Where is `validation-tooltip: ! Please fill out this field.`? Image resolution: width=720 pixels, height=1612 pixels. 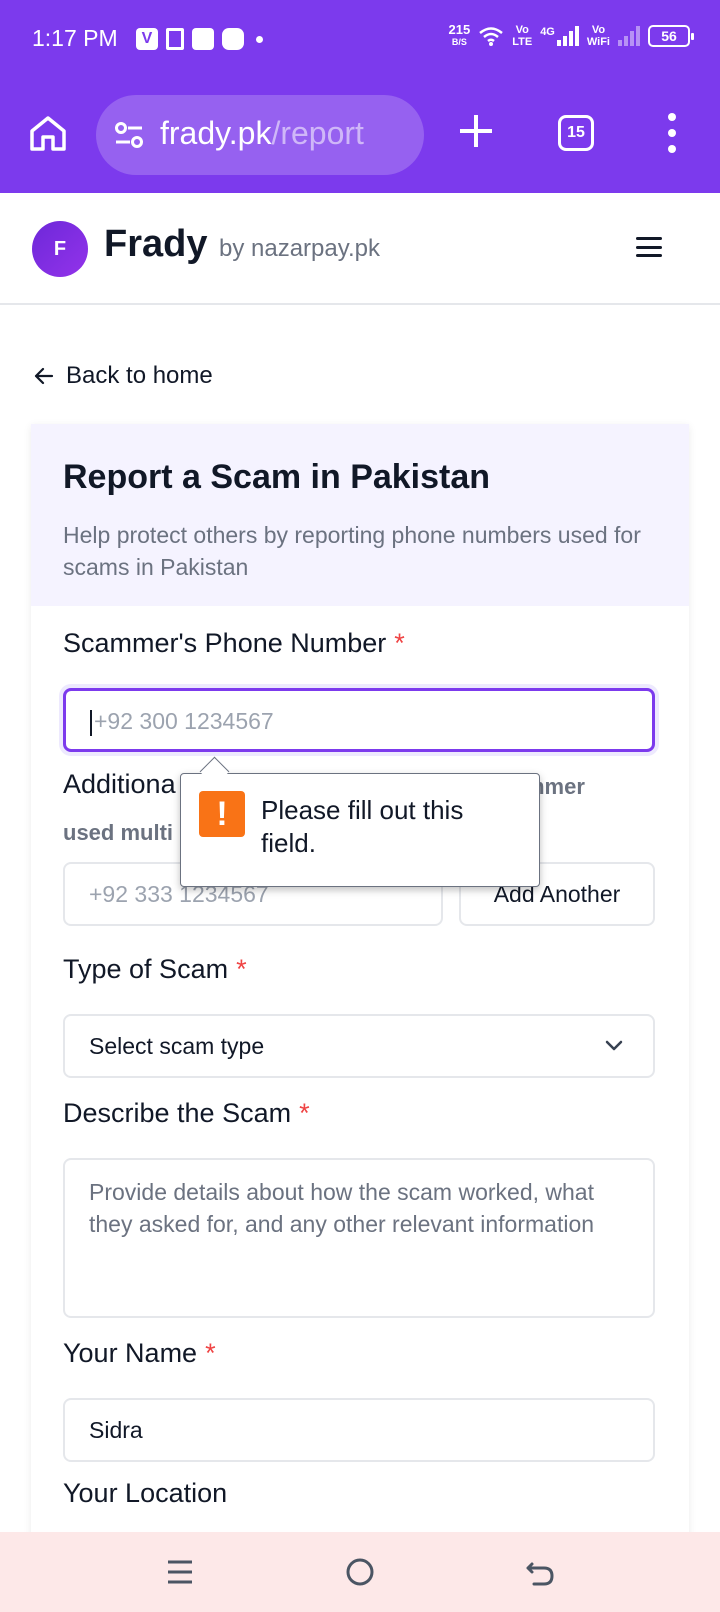
validation-tooltip: ! Please fill out this field. is located at coordinates (360, 830).